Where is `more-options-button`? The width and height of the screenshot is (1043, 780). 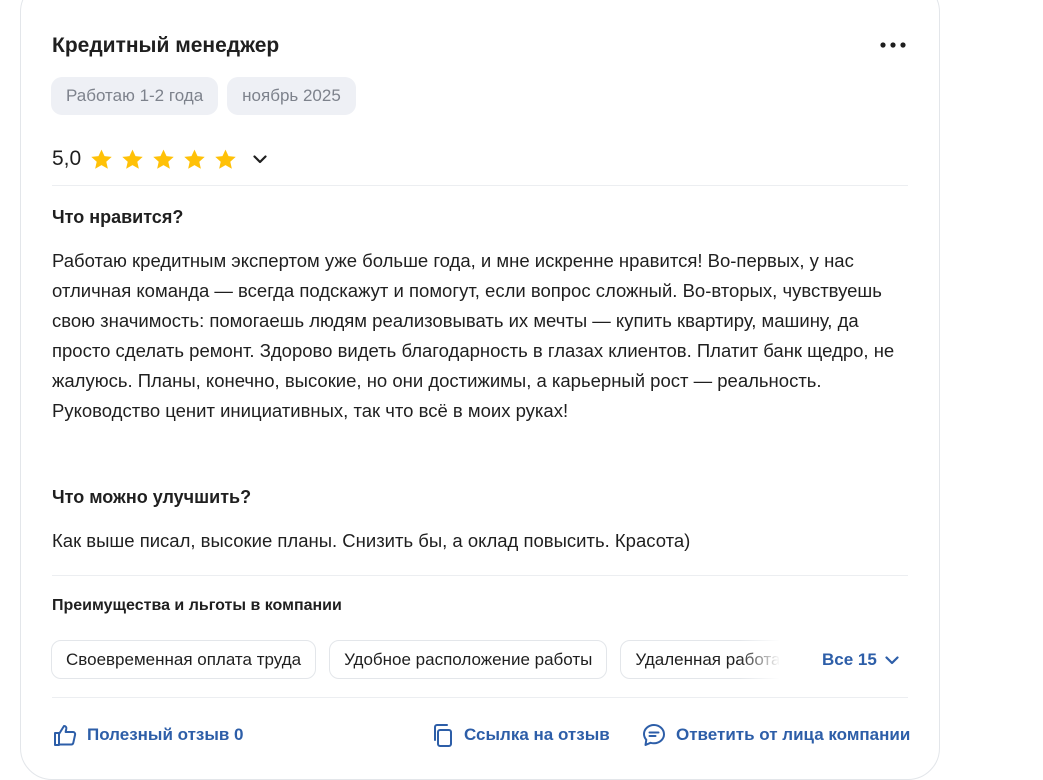 more-options-button is located at coordinates (893, 45).